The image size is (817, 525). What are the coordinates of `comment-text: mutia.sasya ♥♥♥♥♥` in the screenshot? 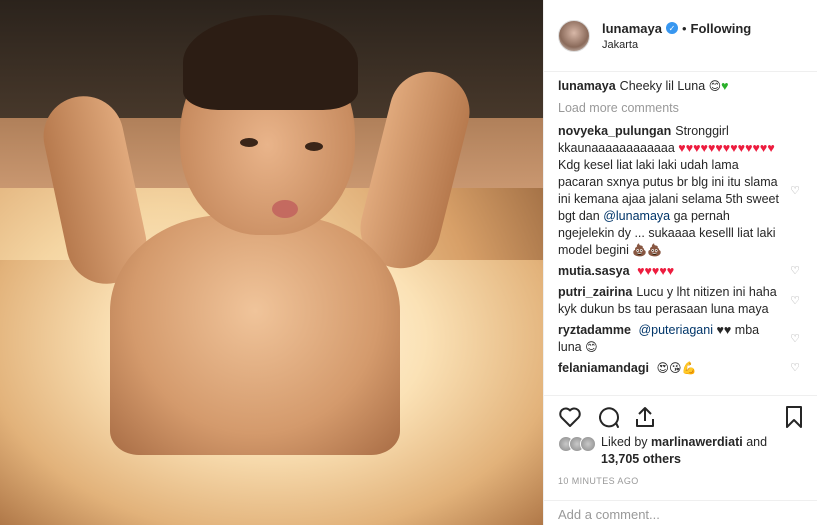 It's located at (672, 271).